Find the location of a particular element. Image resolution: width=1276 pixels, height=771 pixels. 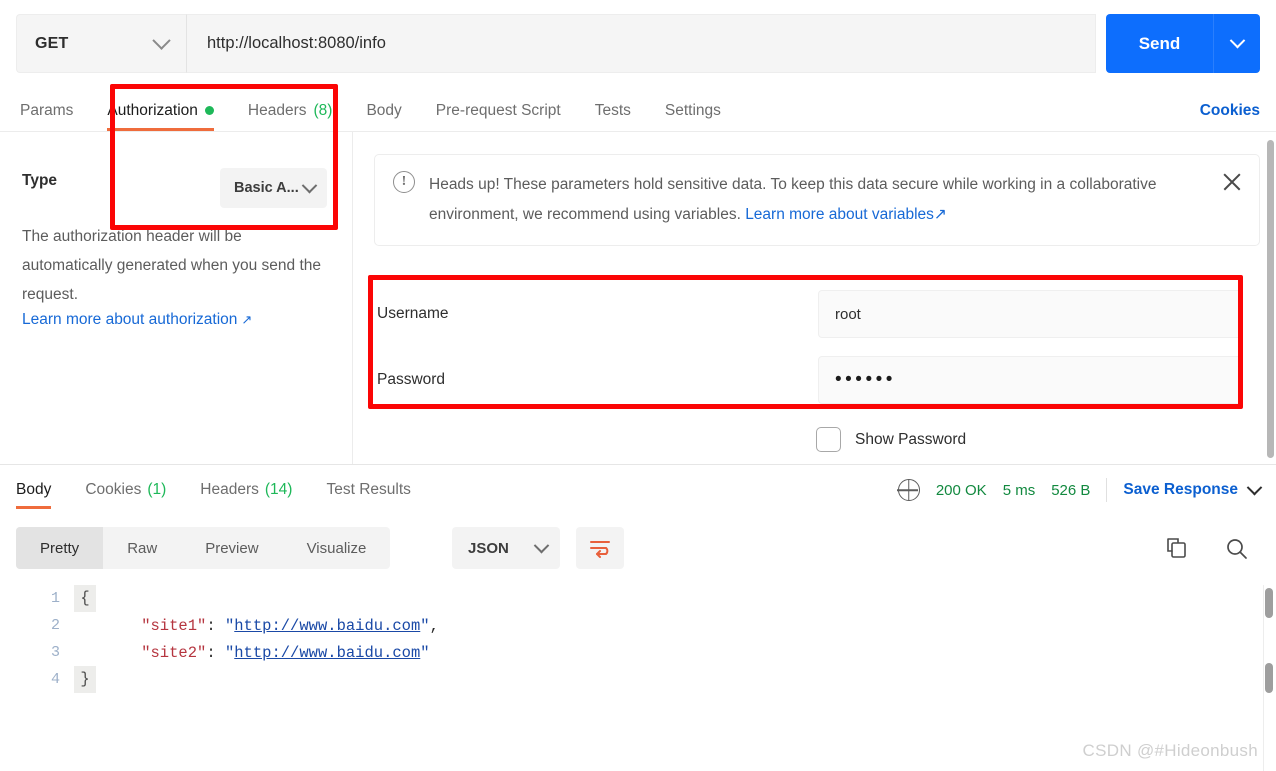

tab-body-label: Body is located at coordinates (384, 110).